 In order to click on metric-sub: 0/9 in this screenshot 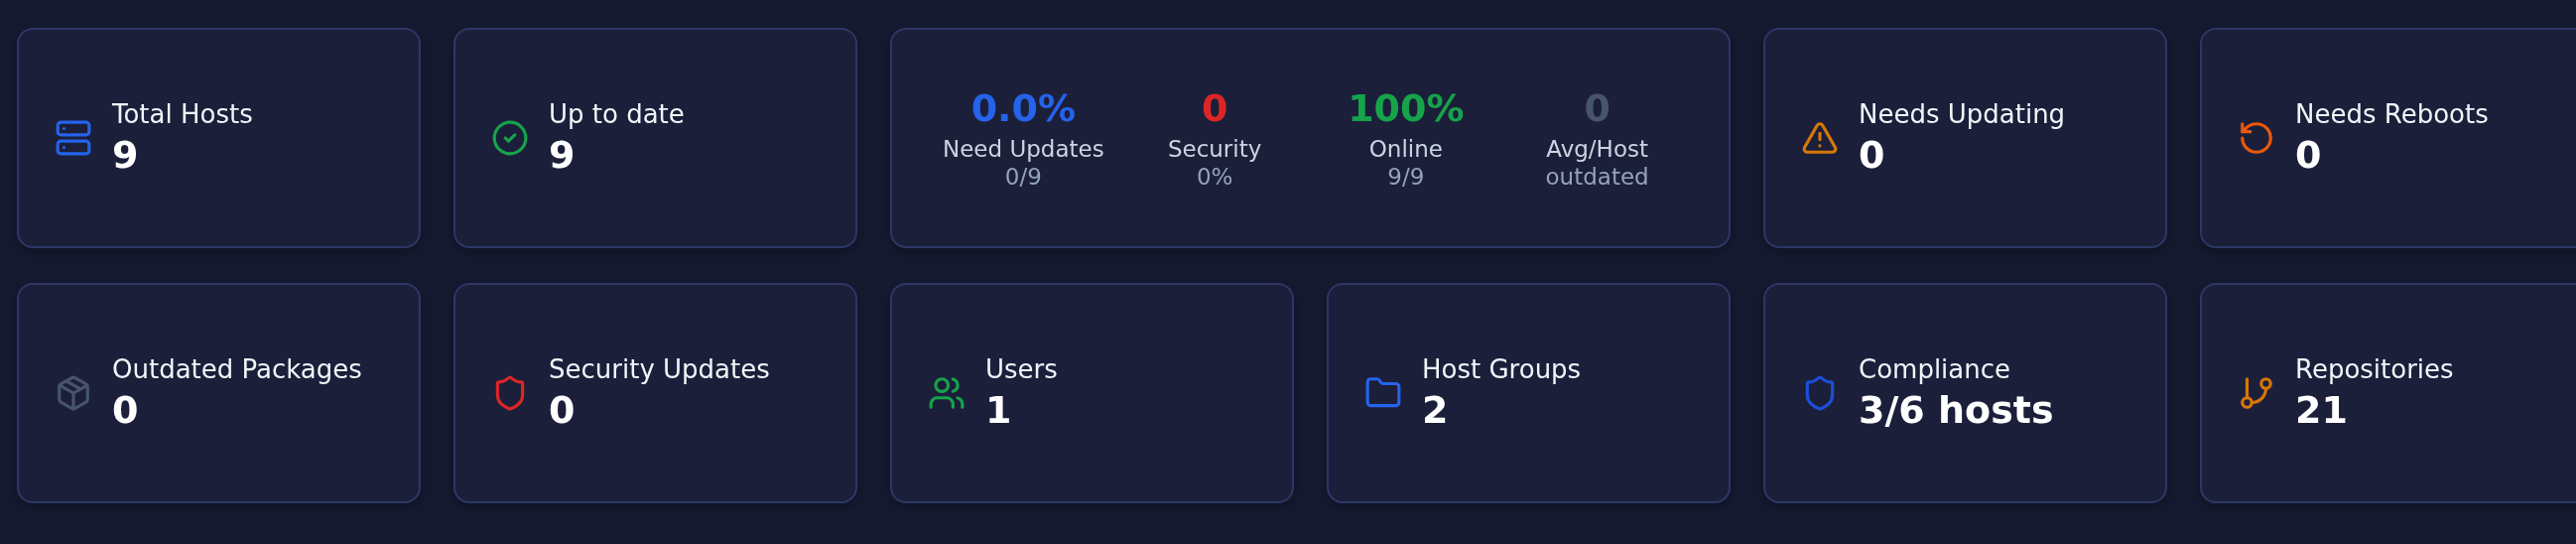, I will do `click(1023, 177)`.